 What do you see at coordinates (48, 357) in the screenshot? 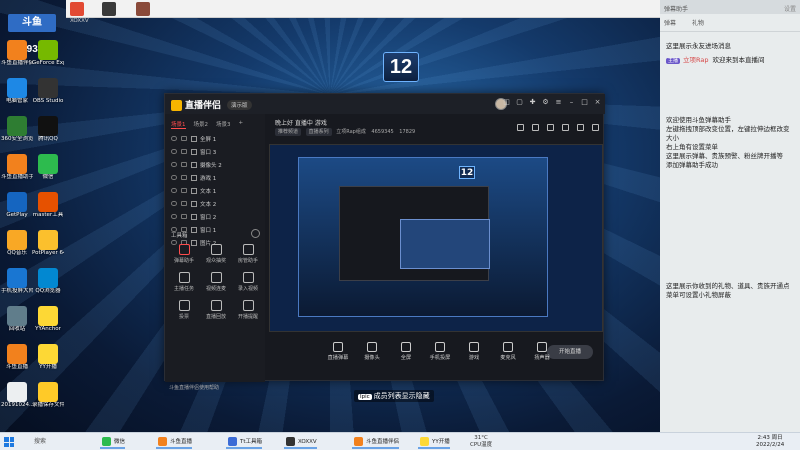
I see `desktop-icon: YY开播` at bounding box center [48, 357].